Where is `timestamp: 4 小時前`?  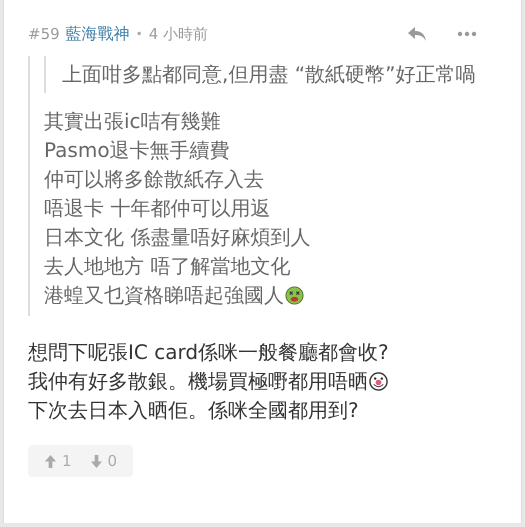
timestamp: 4 小時前 is located at coordinates (178, 34).